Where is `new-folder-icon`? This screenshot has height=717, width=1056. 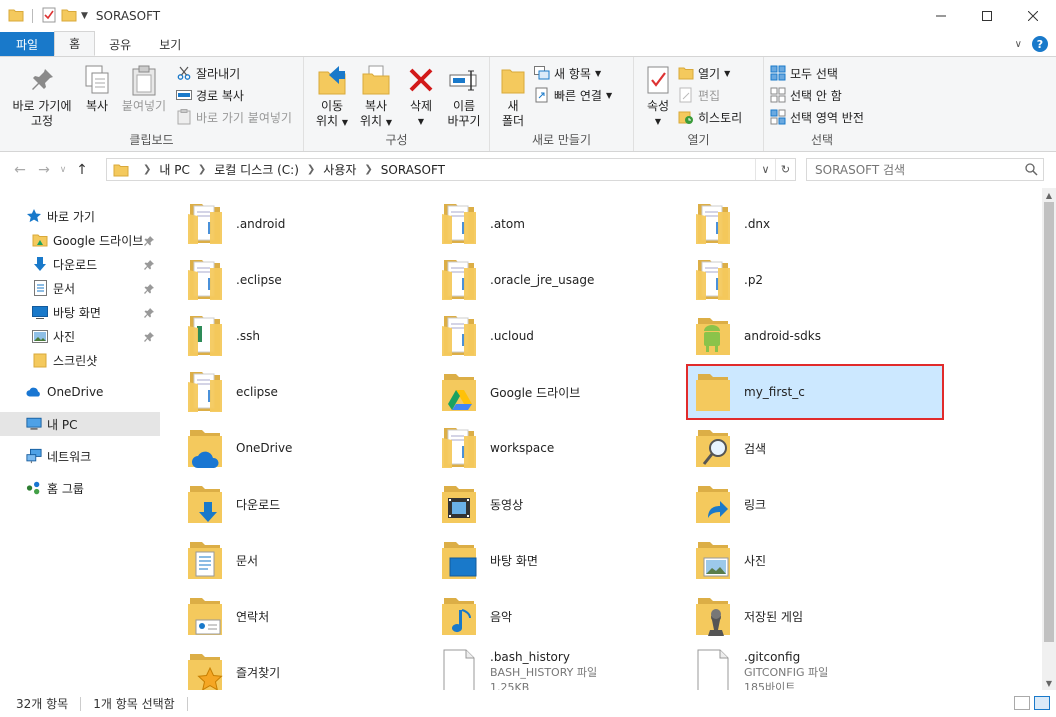 new-folder-icon is located at coordinates (69, 16).